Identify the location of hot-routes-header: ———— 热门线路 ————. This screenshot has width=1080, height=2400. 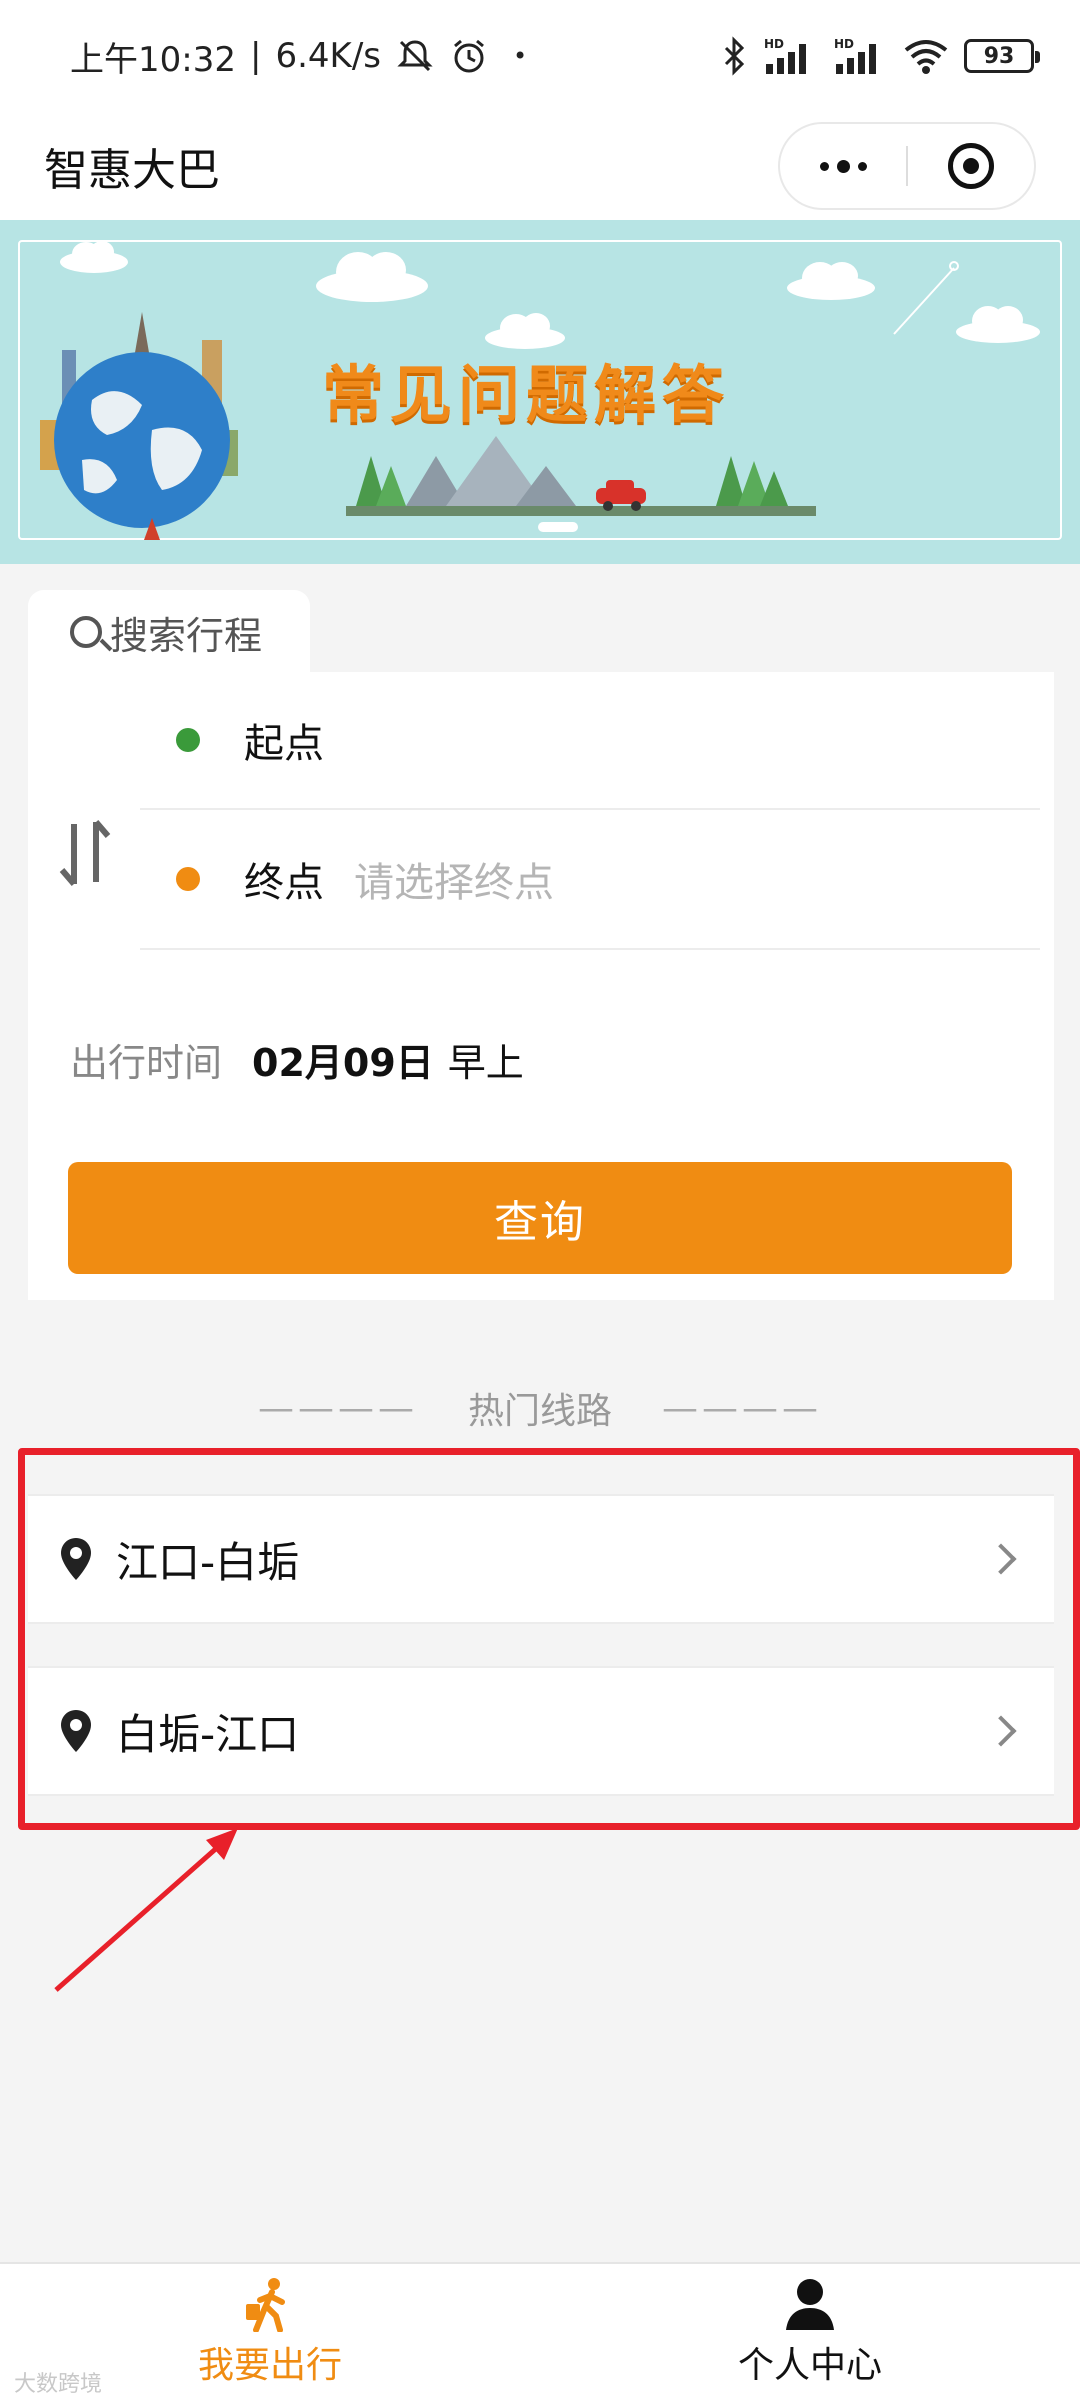
(540, 1408).